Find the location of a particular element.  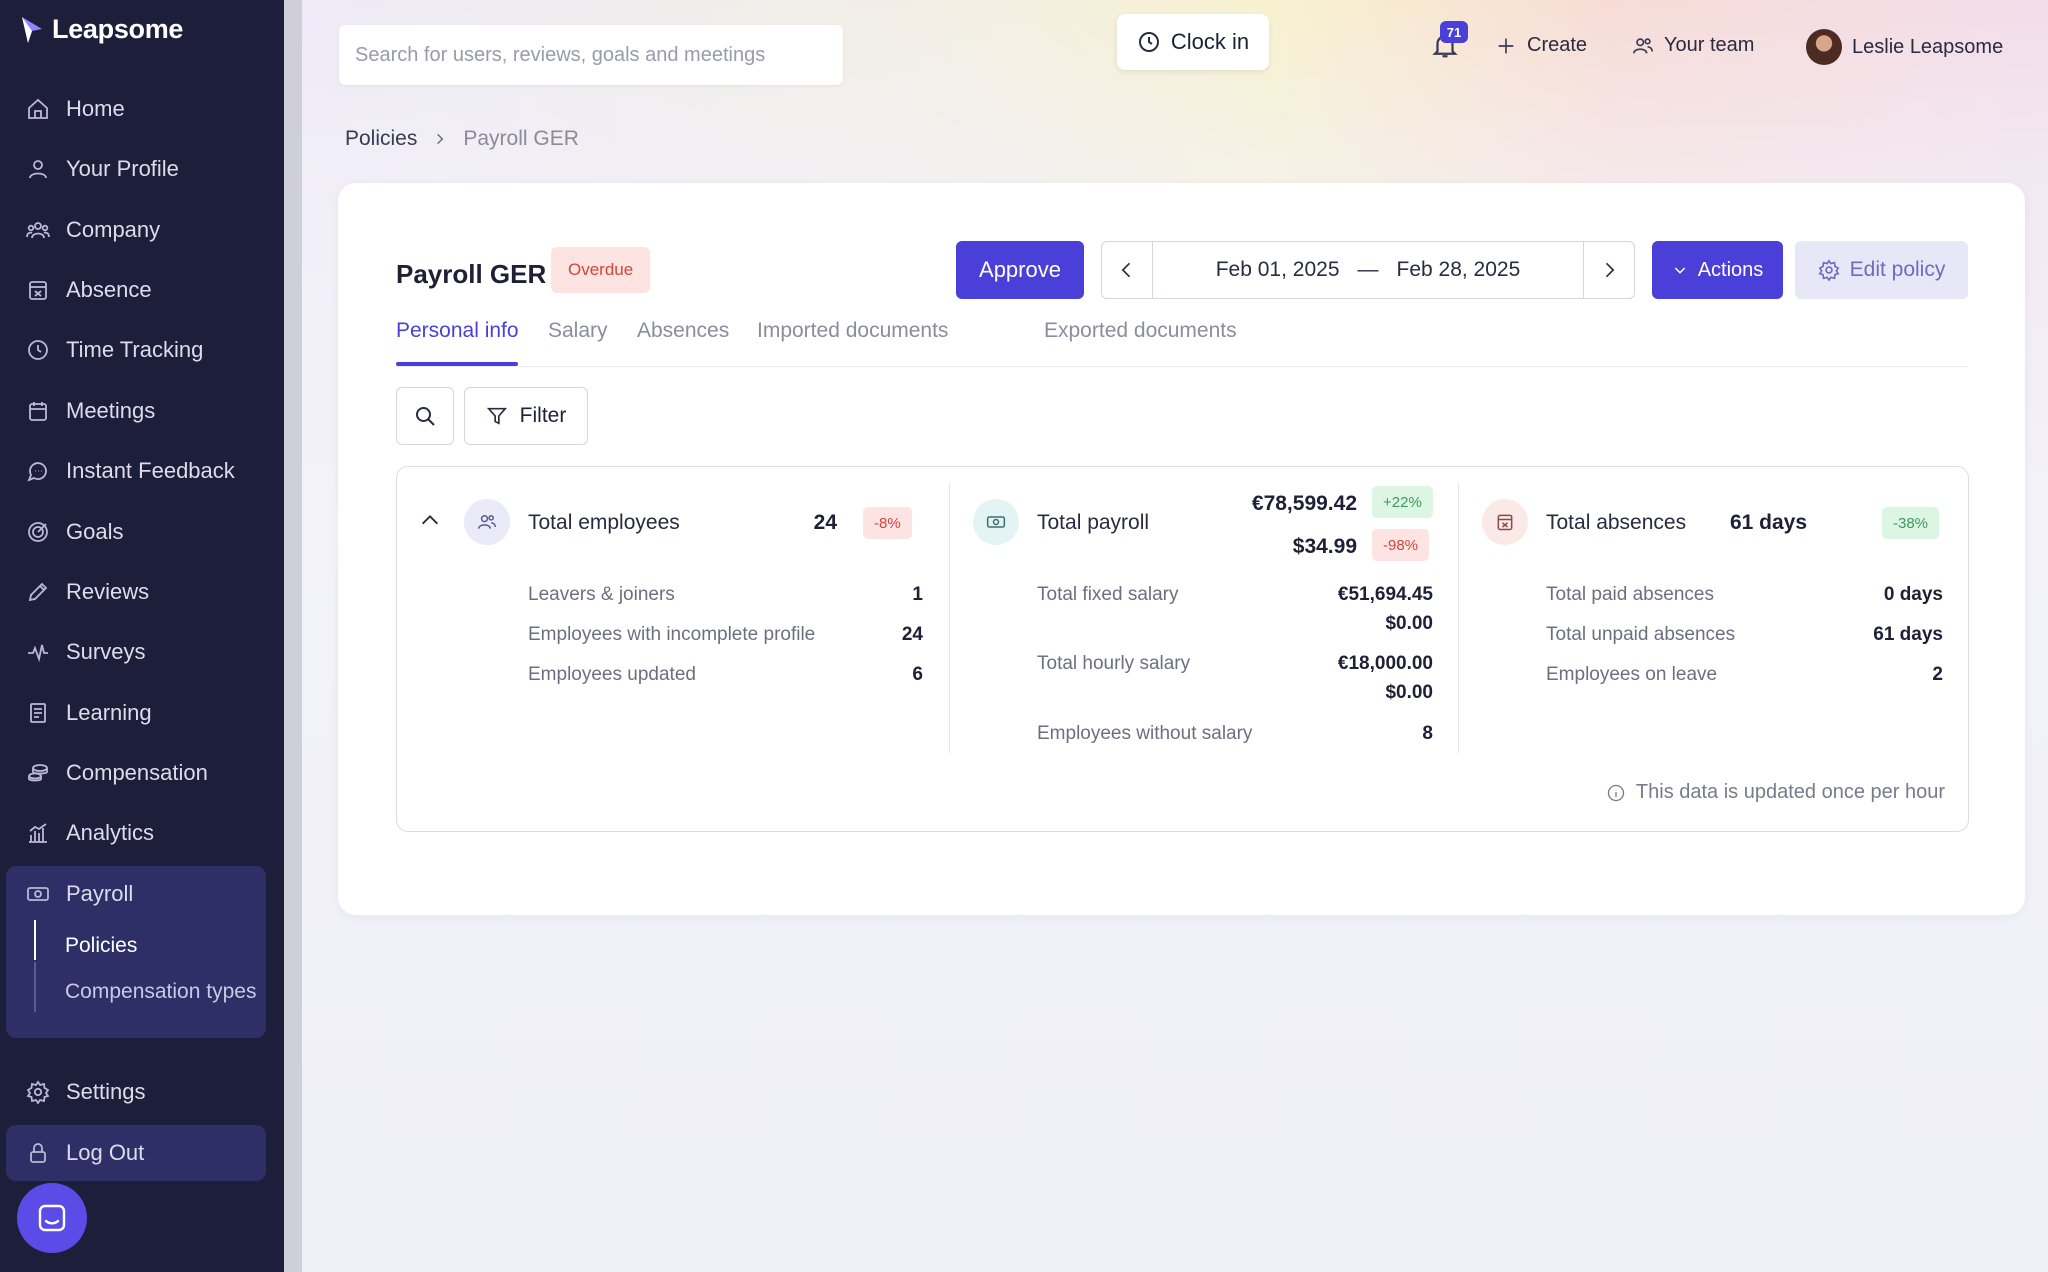

your-team-button: Your team is located at coordinates (1693, 45).